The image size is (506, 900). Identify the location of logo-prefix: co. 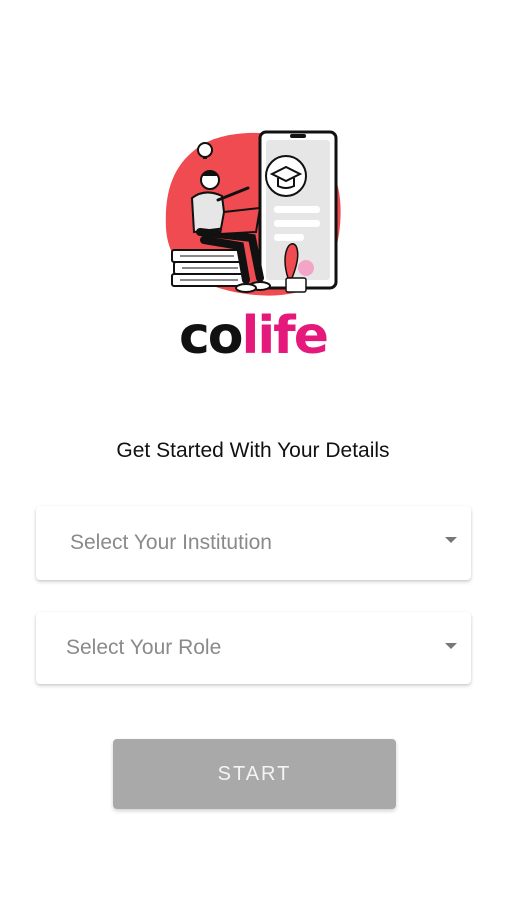
(211, 336).